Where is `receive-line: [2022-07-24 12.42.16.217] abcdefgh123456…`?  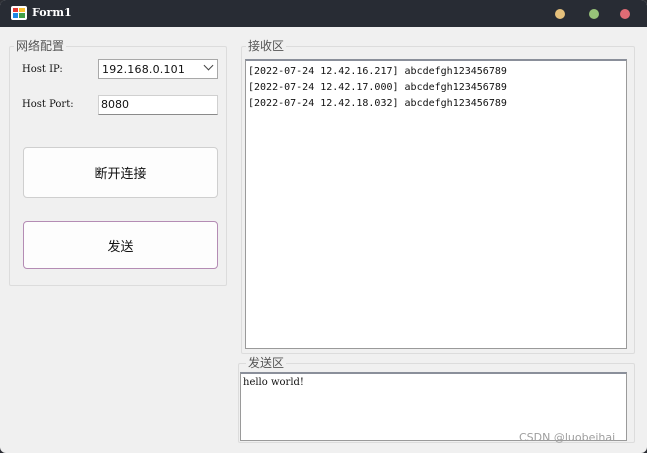 receive-line: [2022-07-24 12.42.16.217] abcdefgh123456… is located at coordinates (377, 71).